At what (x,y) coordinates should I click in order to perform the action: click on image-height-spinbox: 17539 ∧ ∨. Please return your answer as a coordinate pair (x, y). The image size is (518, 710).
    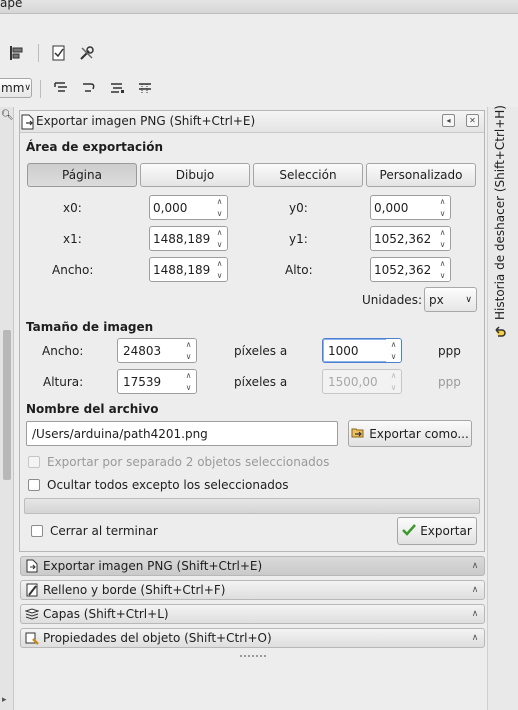
    Looking at the image, I should click on (157, 381).